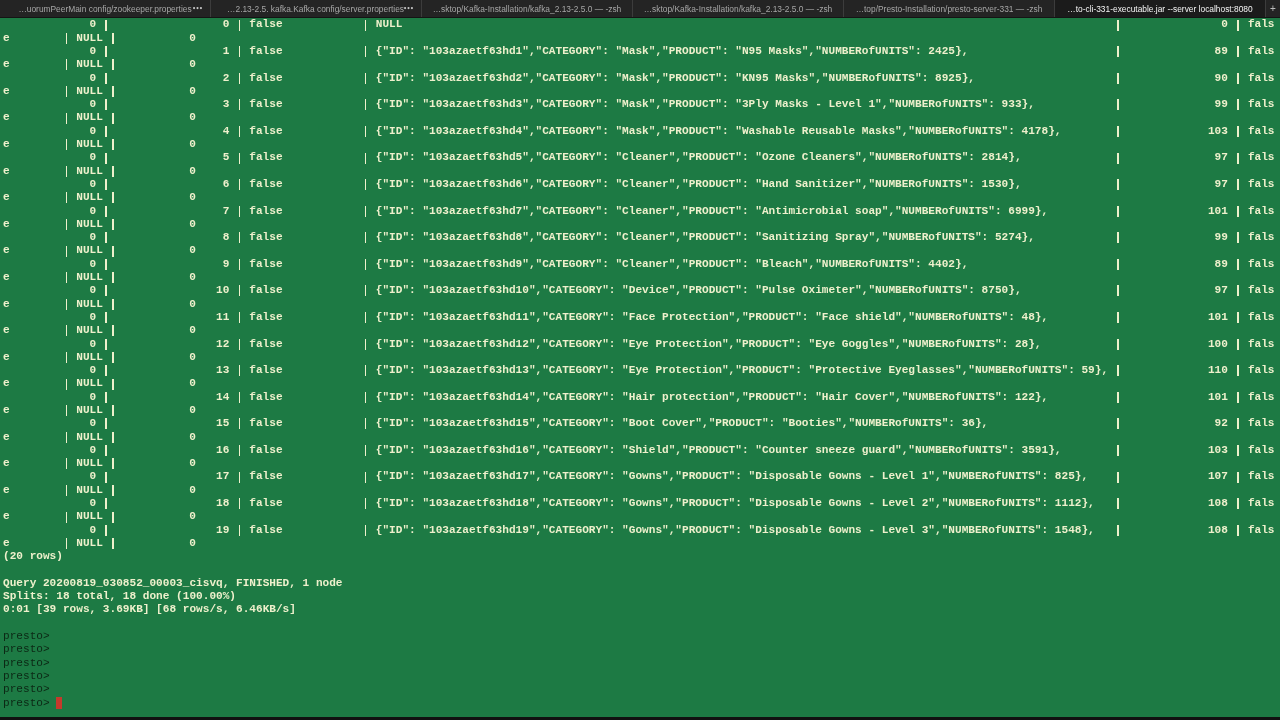 This screenshot has width=1280, height=720. I want to click on json-cell: {"ID": "103azaetf63hd7","CATEGORY": "Cleaner","PRODUCT": "Antimicrobial soap","NUMBERofUNITS": 6999},, so click(712, 210).